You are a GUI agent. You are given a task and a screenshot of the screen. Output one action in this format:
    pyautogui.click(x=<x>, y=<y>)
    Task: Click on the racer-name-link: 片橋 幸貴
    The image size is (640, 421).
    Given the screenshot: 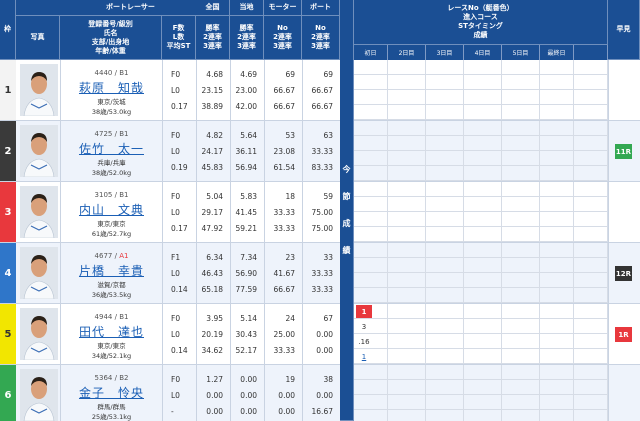 What is the action you would take?
    pyautogui.click(x=111, y=270)
    